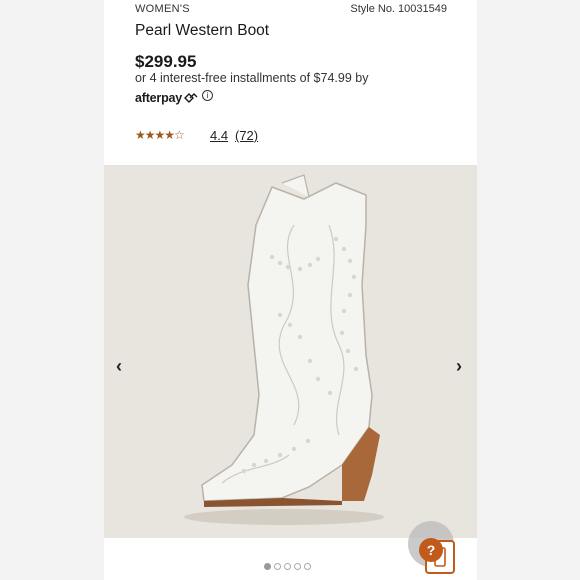  What do you see at coordinates (398, 9) in the screenshot?
I see `style-number: Style No. 10031549` at bounding box center [398, 9].